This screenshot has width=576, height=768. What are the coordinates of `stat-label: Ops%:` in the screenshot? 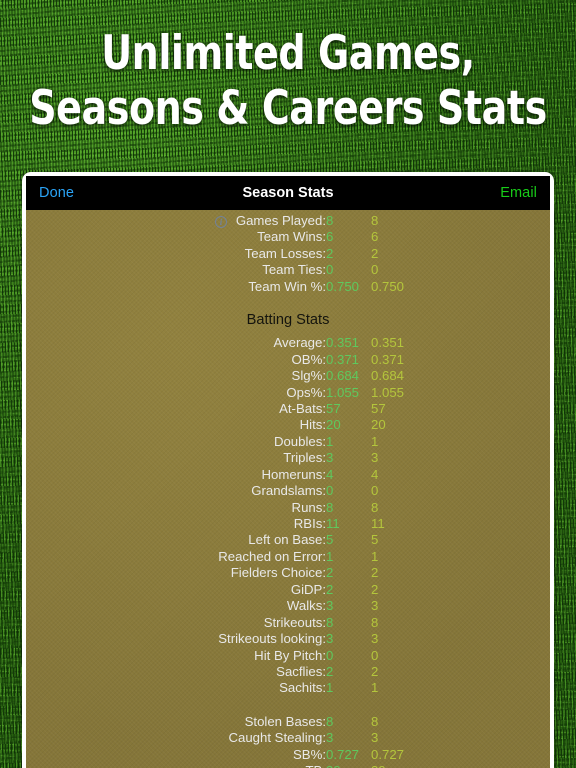 It's located at (306, 392).